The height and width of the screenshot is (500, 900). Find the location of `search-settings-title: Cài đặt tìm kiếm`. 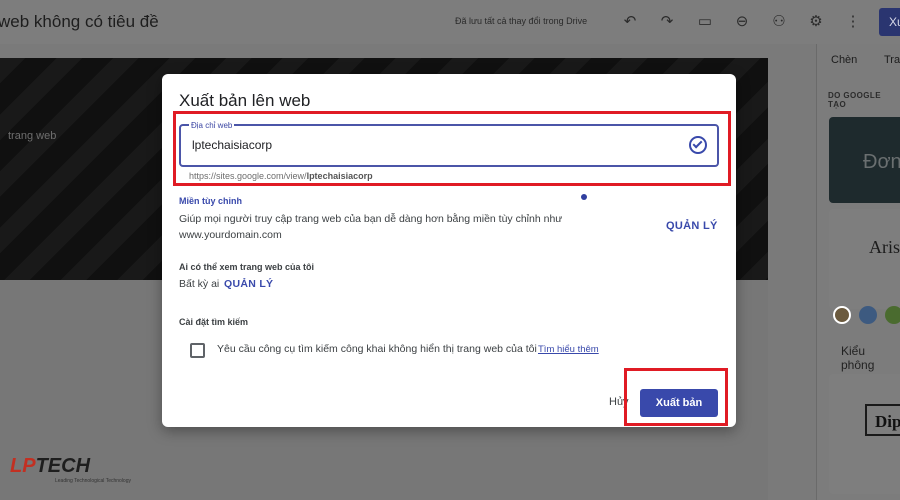

search-settings-title: Cài đặt tìm kiếm is located at coordinates (214, 322).